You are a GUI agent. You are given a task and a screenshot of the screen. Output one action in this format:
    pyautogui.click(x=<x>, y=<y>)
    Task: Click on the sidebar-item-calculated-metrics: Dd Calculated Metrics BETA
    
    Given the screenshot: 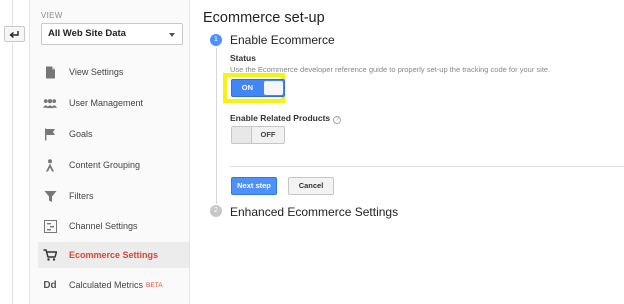 What is the action you would take?
    pyautogui.click(x=113, y=285)
    